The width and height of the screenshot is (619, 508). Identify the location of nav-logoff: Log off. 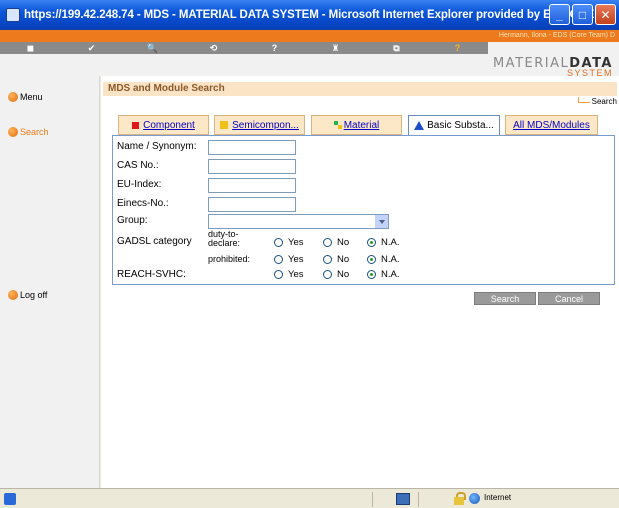
(27, 295).